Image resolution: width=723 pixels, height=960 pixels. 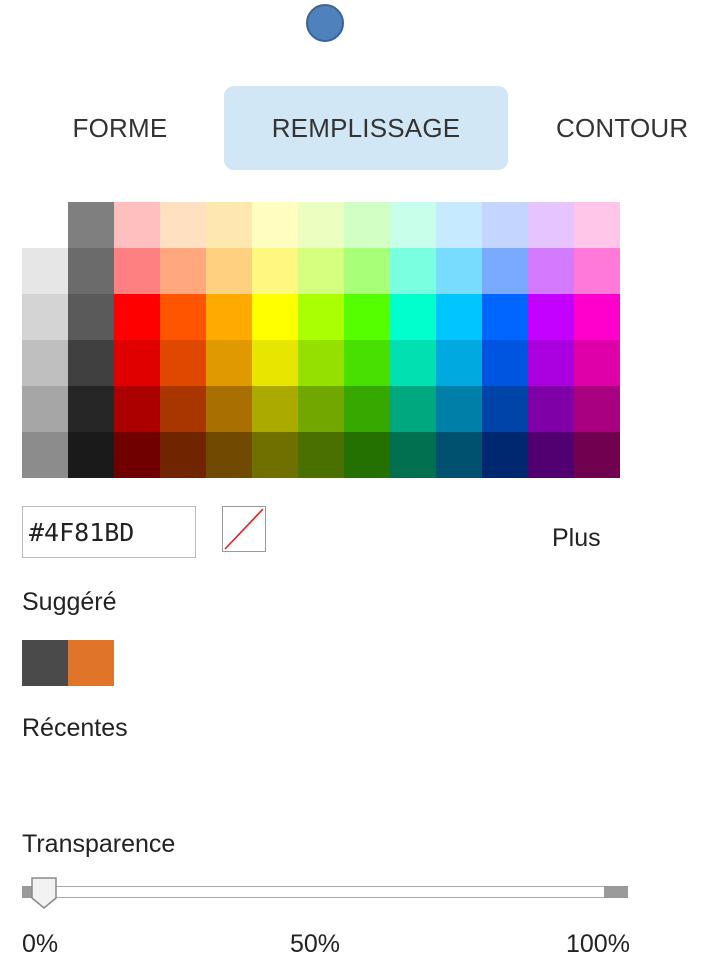 I want to click on transparency-heading: Transparence, so click(x=99, y=844).